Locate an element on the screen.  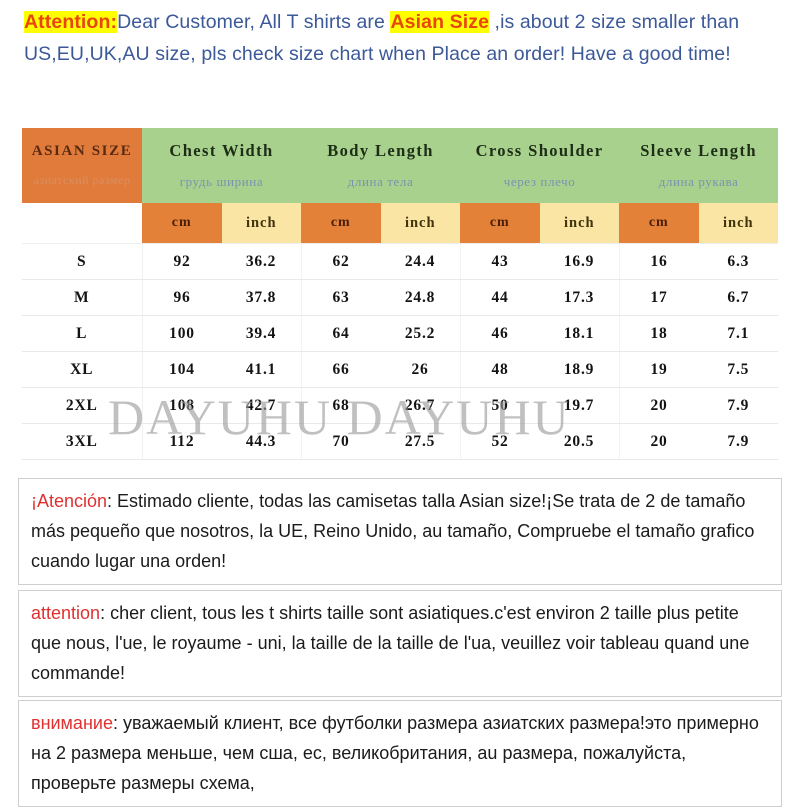
attention-text-part1: Dear Customer, All T shirts are is located at coordinates (254, 22).